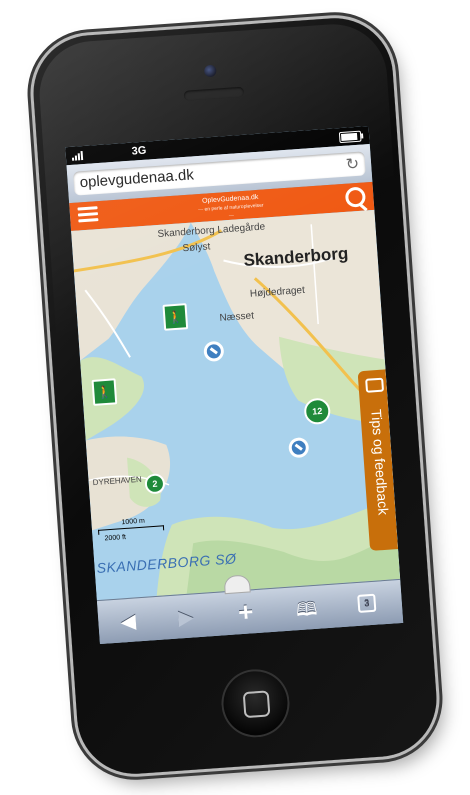  I want to click on pages-count: 3, so click(366, 603).